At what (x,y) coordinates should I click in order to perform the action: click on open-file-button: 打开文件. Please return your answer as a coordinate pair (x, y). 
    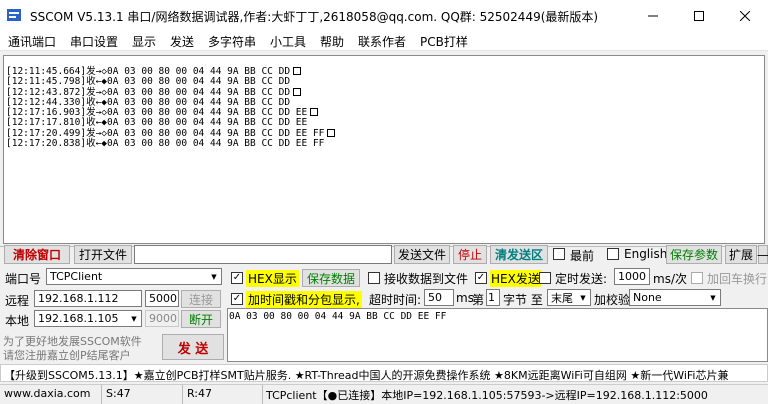
    Looking at the image, I should click on (103, 254).